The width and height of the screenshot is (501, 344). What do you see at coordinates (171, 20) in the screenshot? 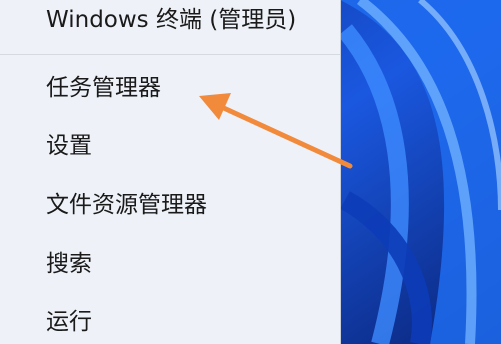
I see `menu-item-windows-terminal-admin: Windows 终端 (管理员)` at bounding box center [171, 20].